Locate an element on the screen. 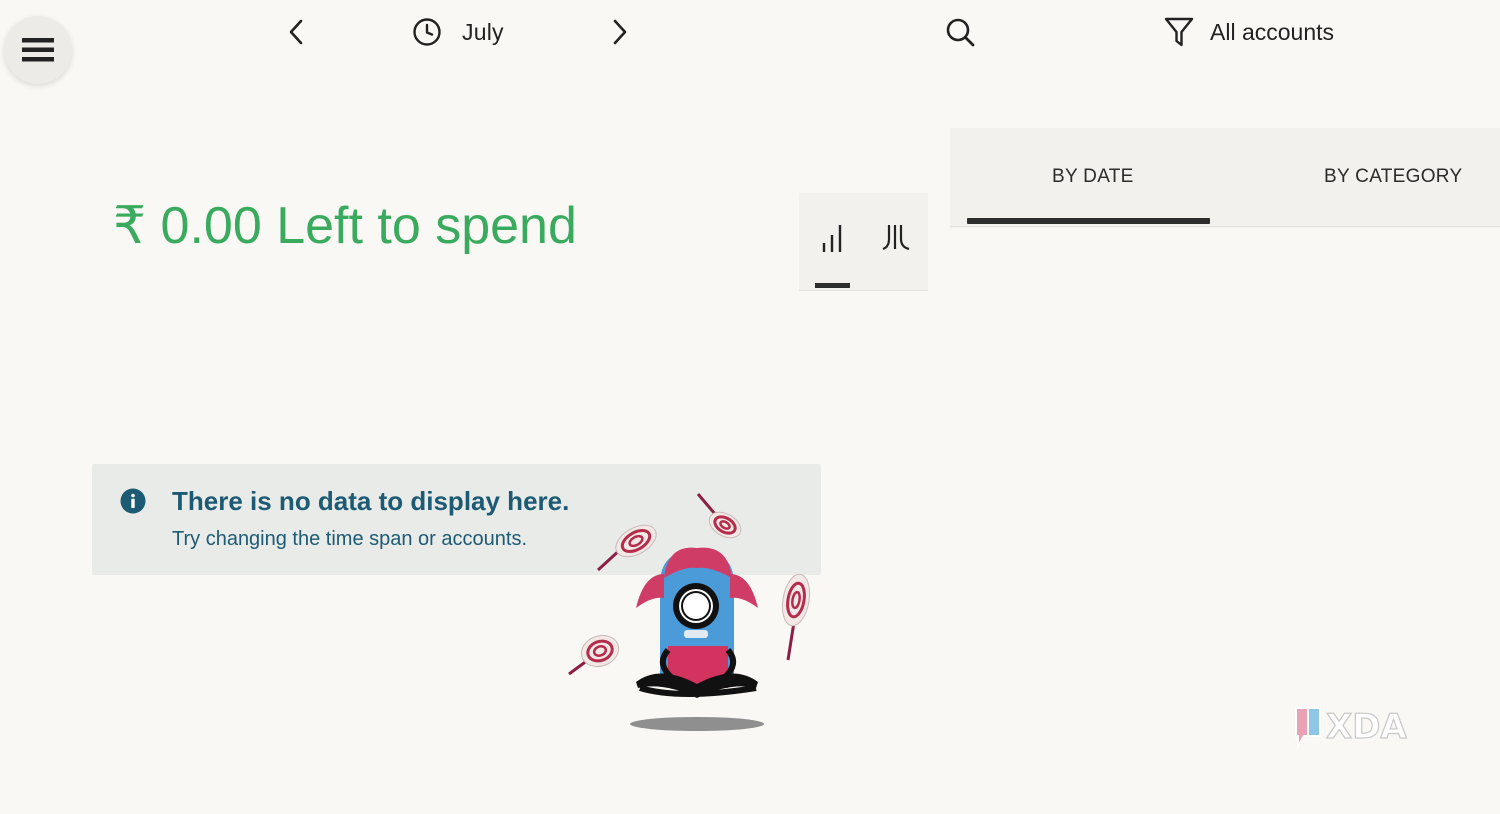 The width and height of the screenshot is (1500, 814). accounts-filter: All accounts is located at coordinates (1249, 32).